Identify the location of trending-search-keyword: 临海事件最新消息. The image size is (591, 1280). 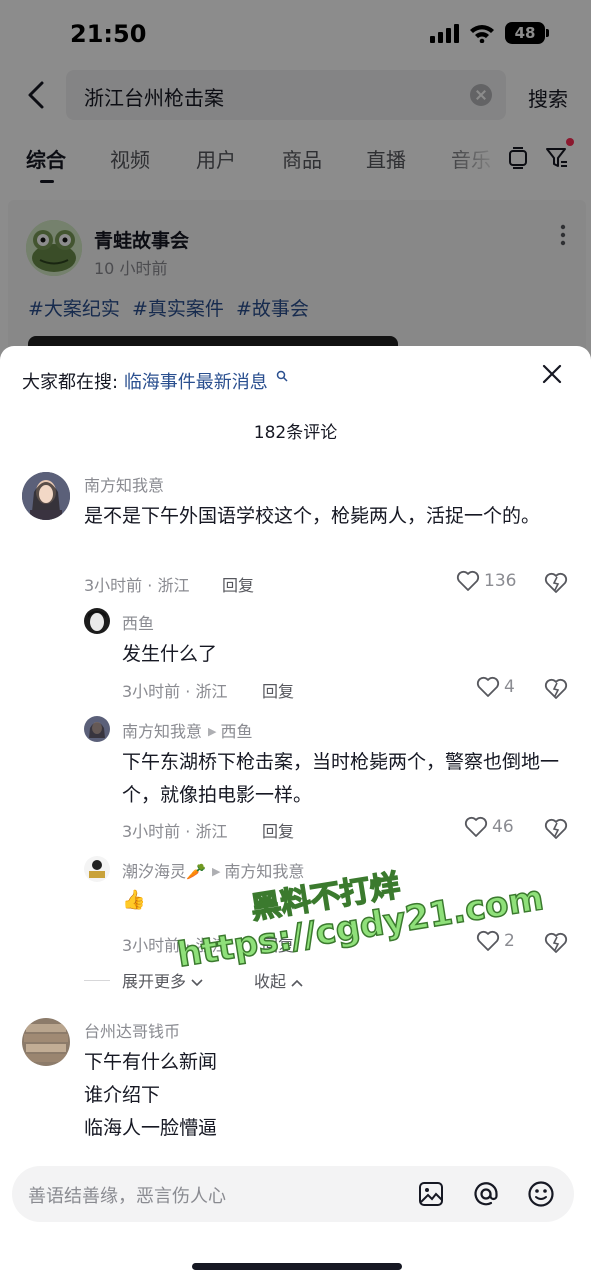
(196, 382).